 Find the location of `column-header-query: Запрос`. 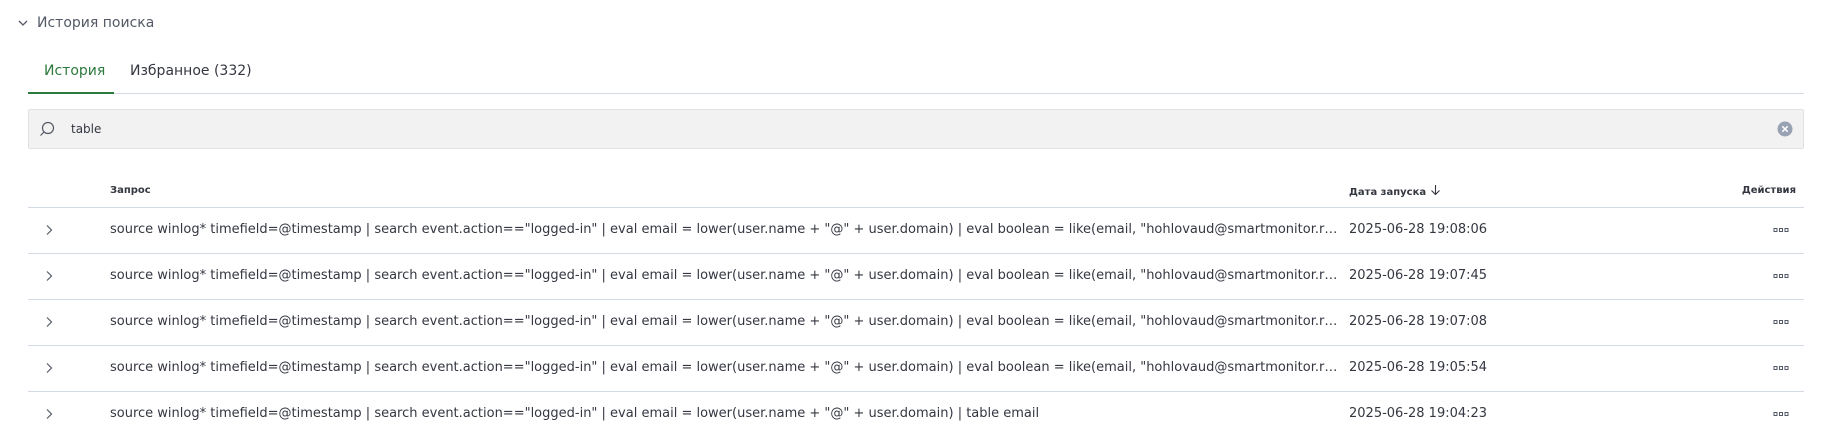

column-header-query: Запрос is located at coordinates (130, 190).